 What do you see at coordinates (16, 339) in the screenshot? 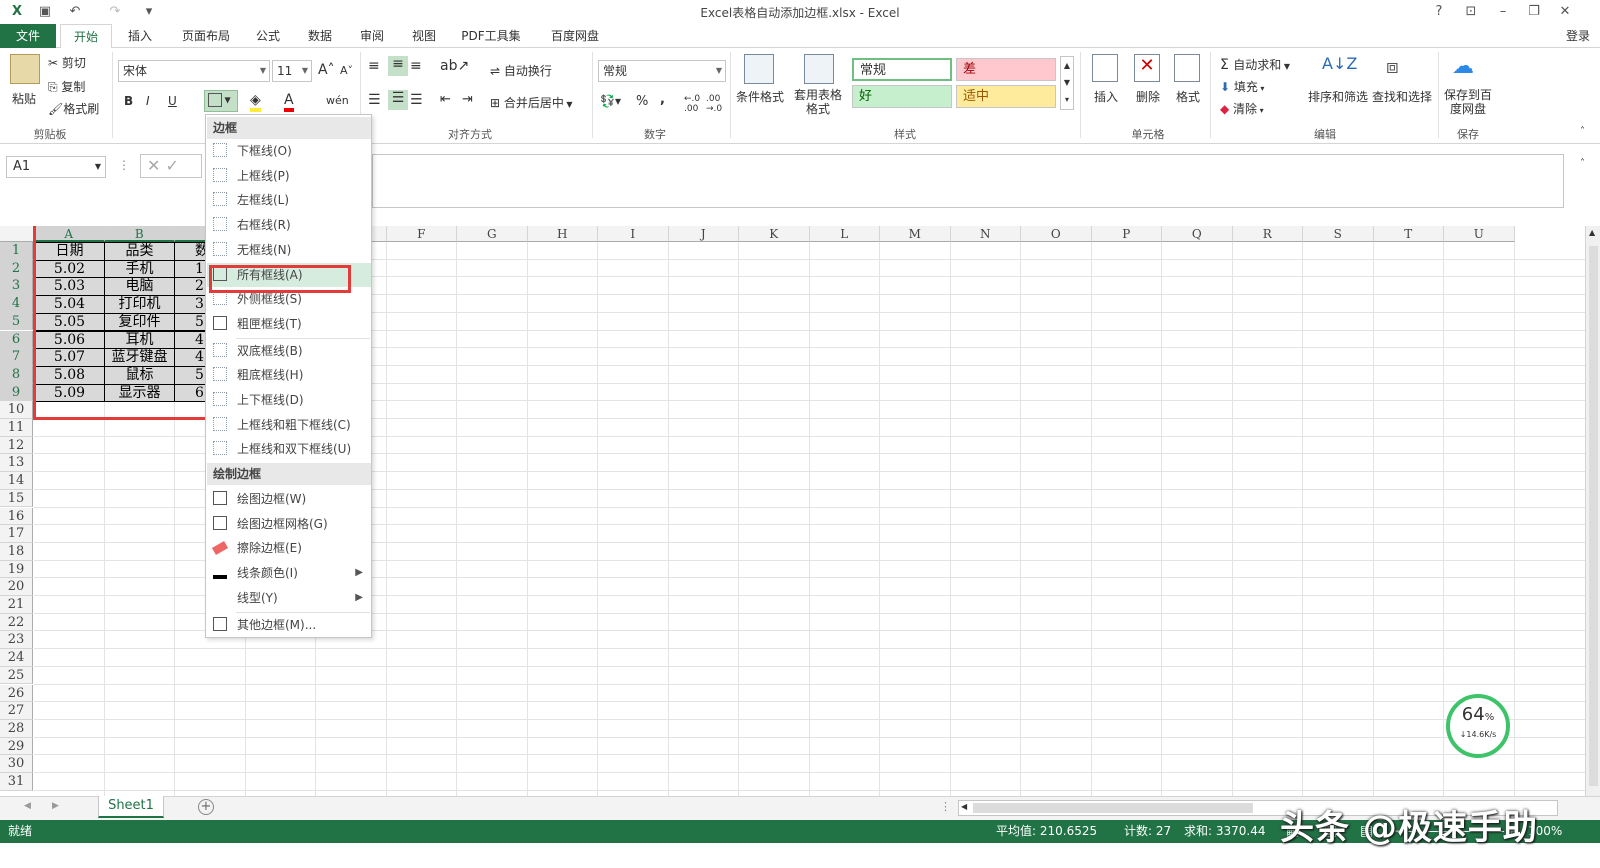
I see `row-header: 6` at bounding box center [16, 339].